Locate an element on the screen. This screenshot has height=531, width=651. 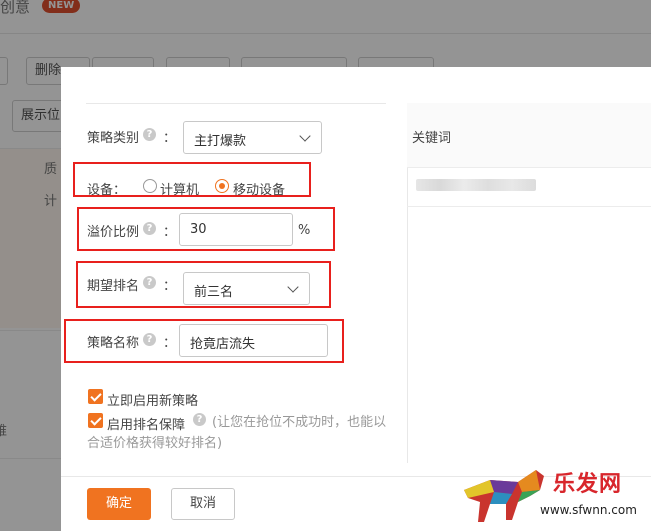
watermark-url: www.sfwnn.com is located at coordinates (588, 510).